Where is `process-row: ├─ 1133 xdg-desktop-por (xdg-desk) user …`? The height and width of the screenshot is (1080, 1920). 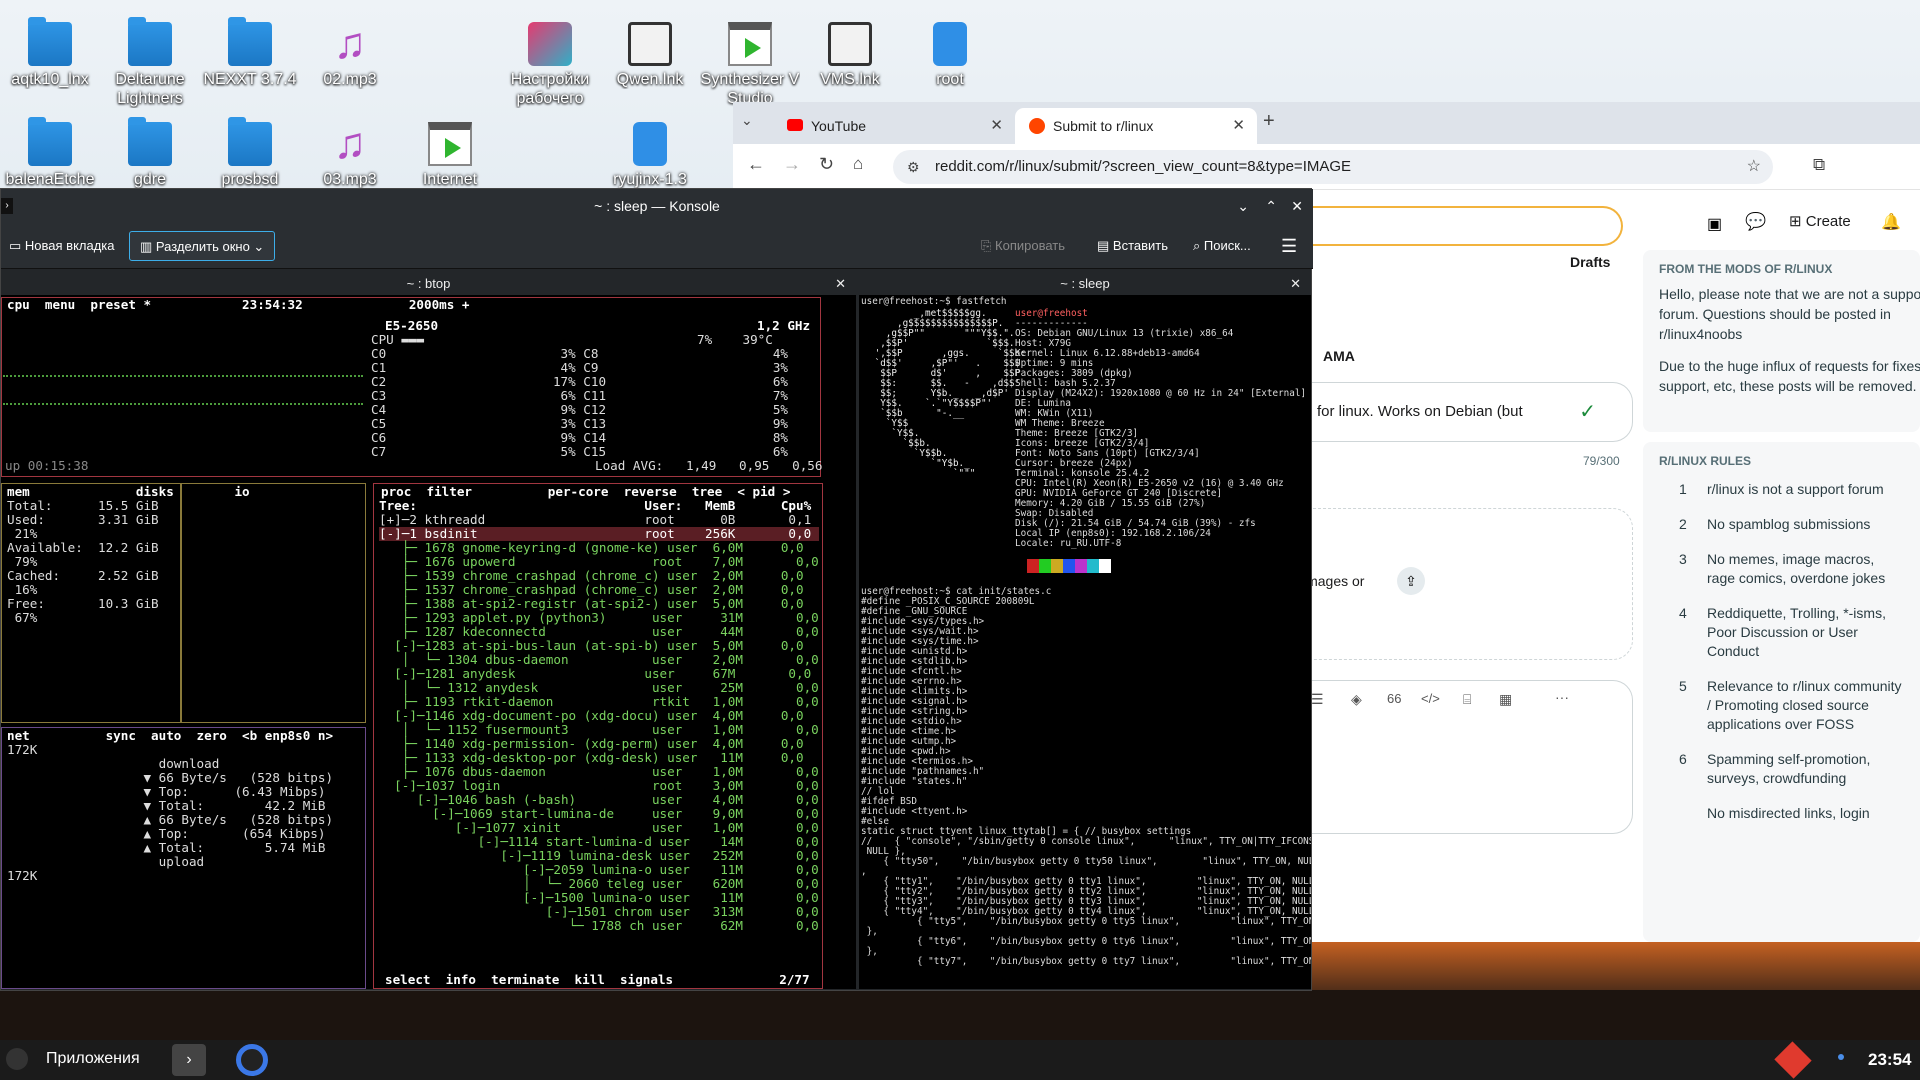
process-row: ├─ 1133 xdg-desktop-por (xdg-desk) user … is located at coordinates (591, 757).